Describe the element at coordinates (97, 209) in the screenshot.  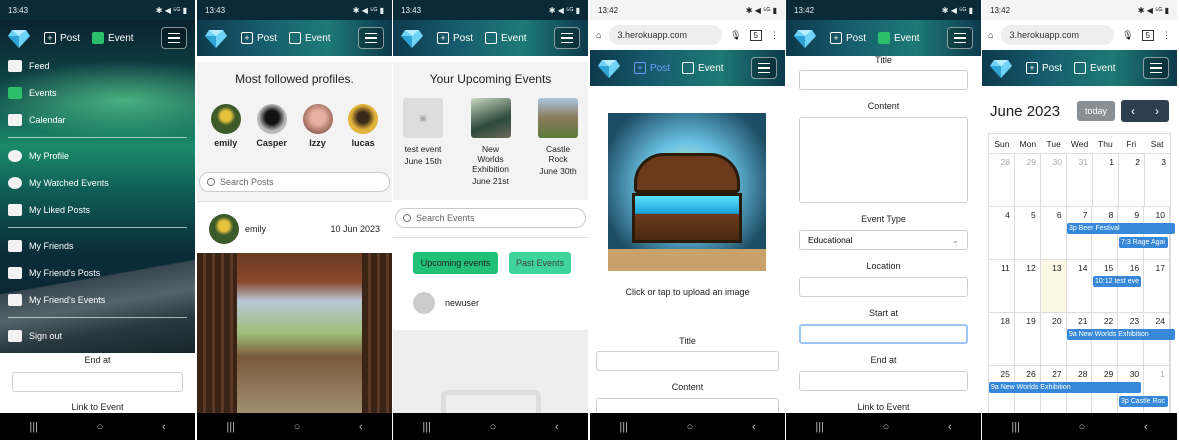
I see `menu-item-liked-posts: My Liked Posts` at that location.